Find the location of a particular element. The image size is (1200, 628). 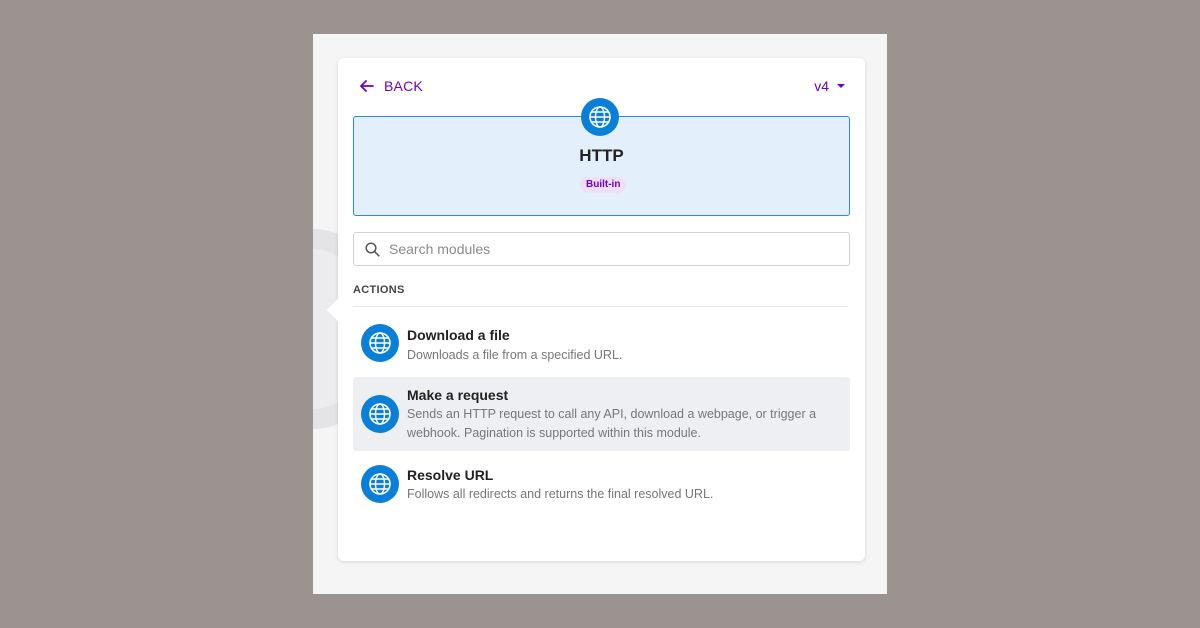

module-title: Make a request is located at coordinates (458, 395).